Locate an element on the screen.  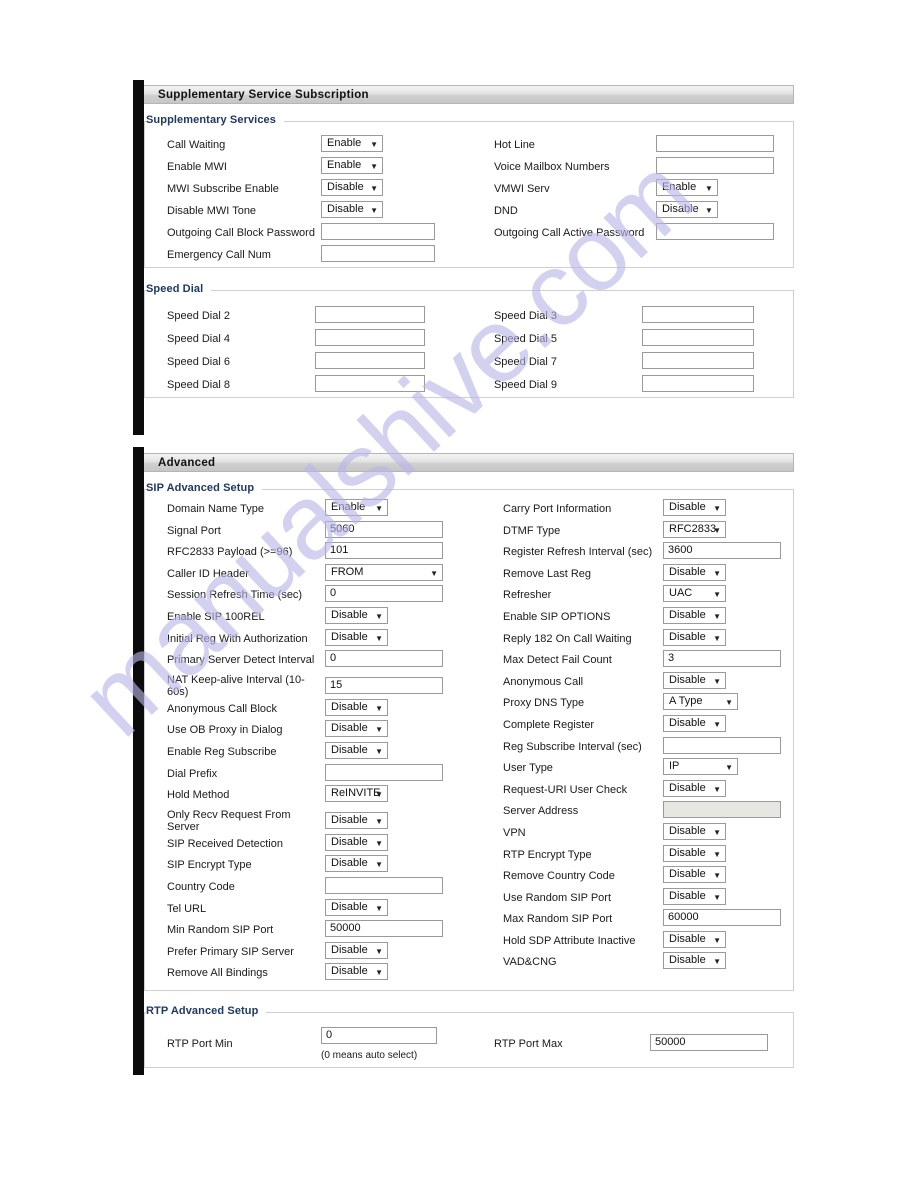
reg-subscribe-interval-sec-input is located at coordinates (722, 745).